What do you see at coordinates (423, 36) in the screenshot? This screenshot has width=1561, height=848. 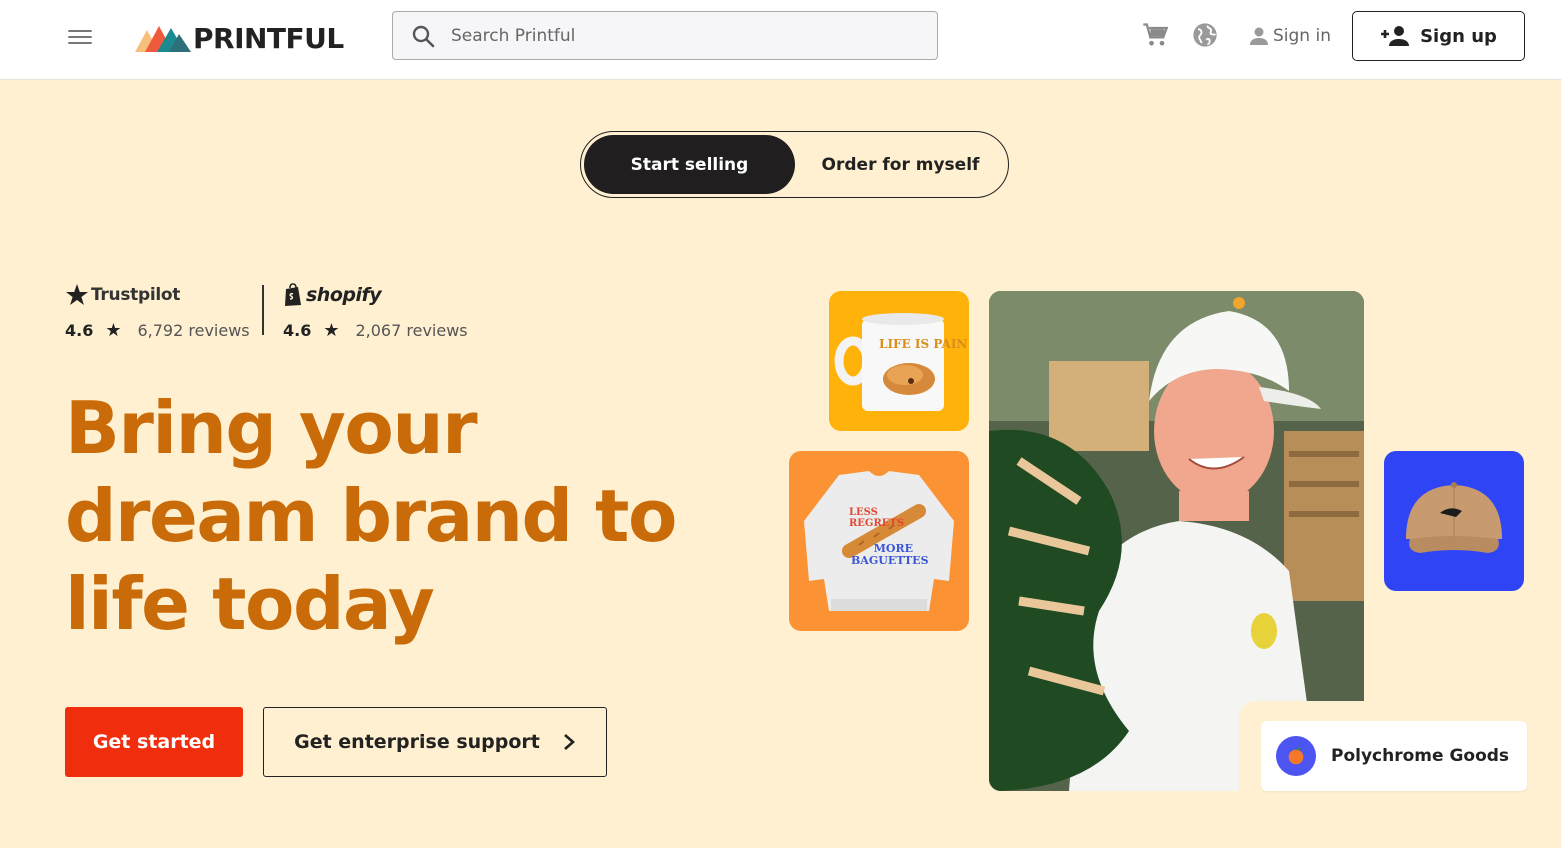 I see `search-icon` at bounding box center [423, 36].